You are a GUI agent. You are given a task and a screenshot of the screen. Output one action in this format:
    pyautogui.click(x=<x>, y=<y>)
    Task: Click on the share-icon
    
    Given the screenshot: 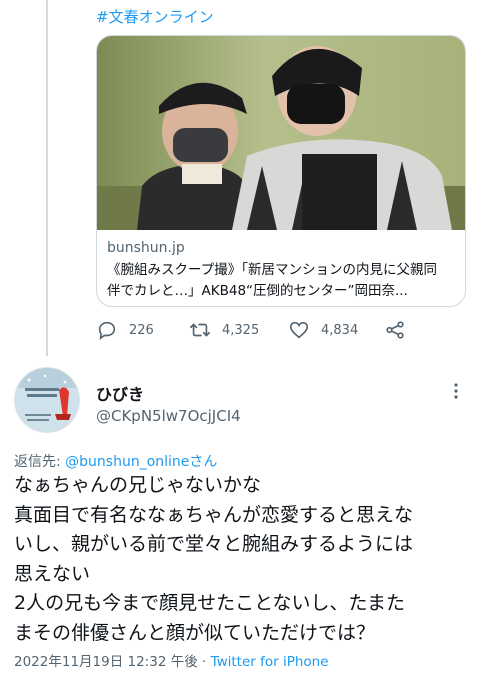 What is the action you would take?
    pyautogui.click(x=395, y=330)
    